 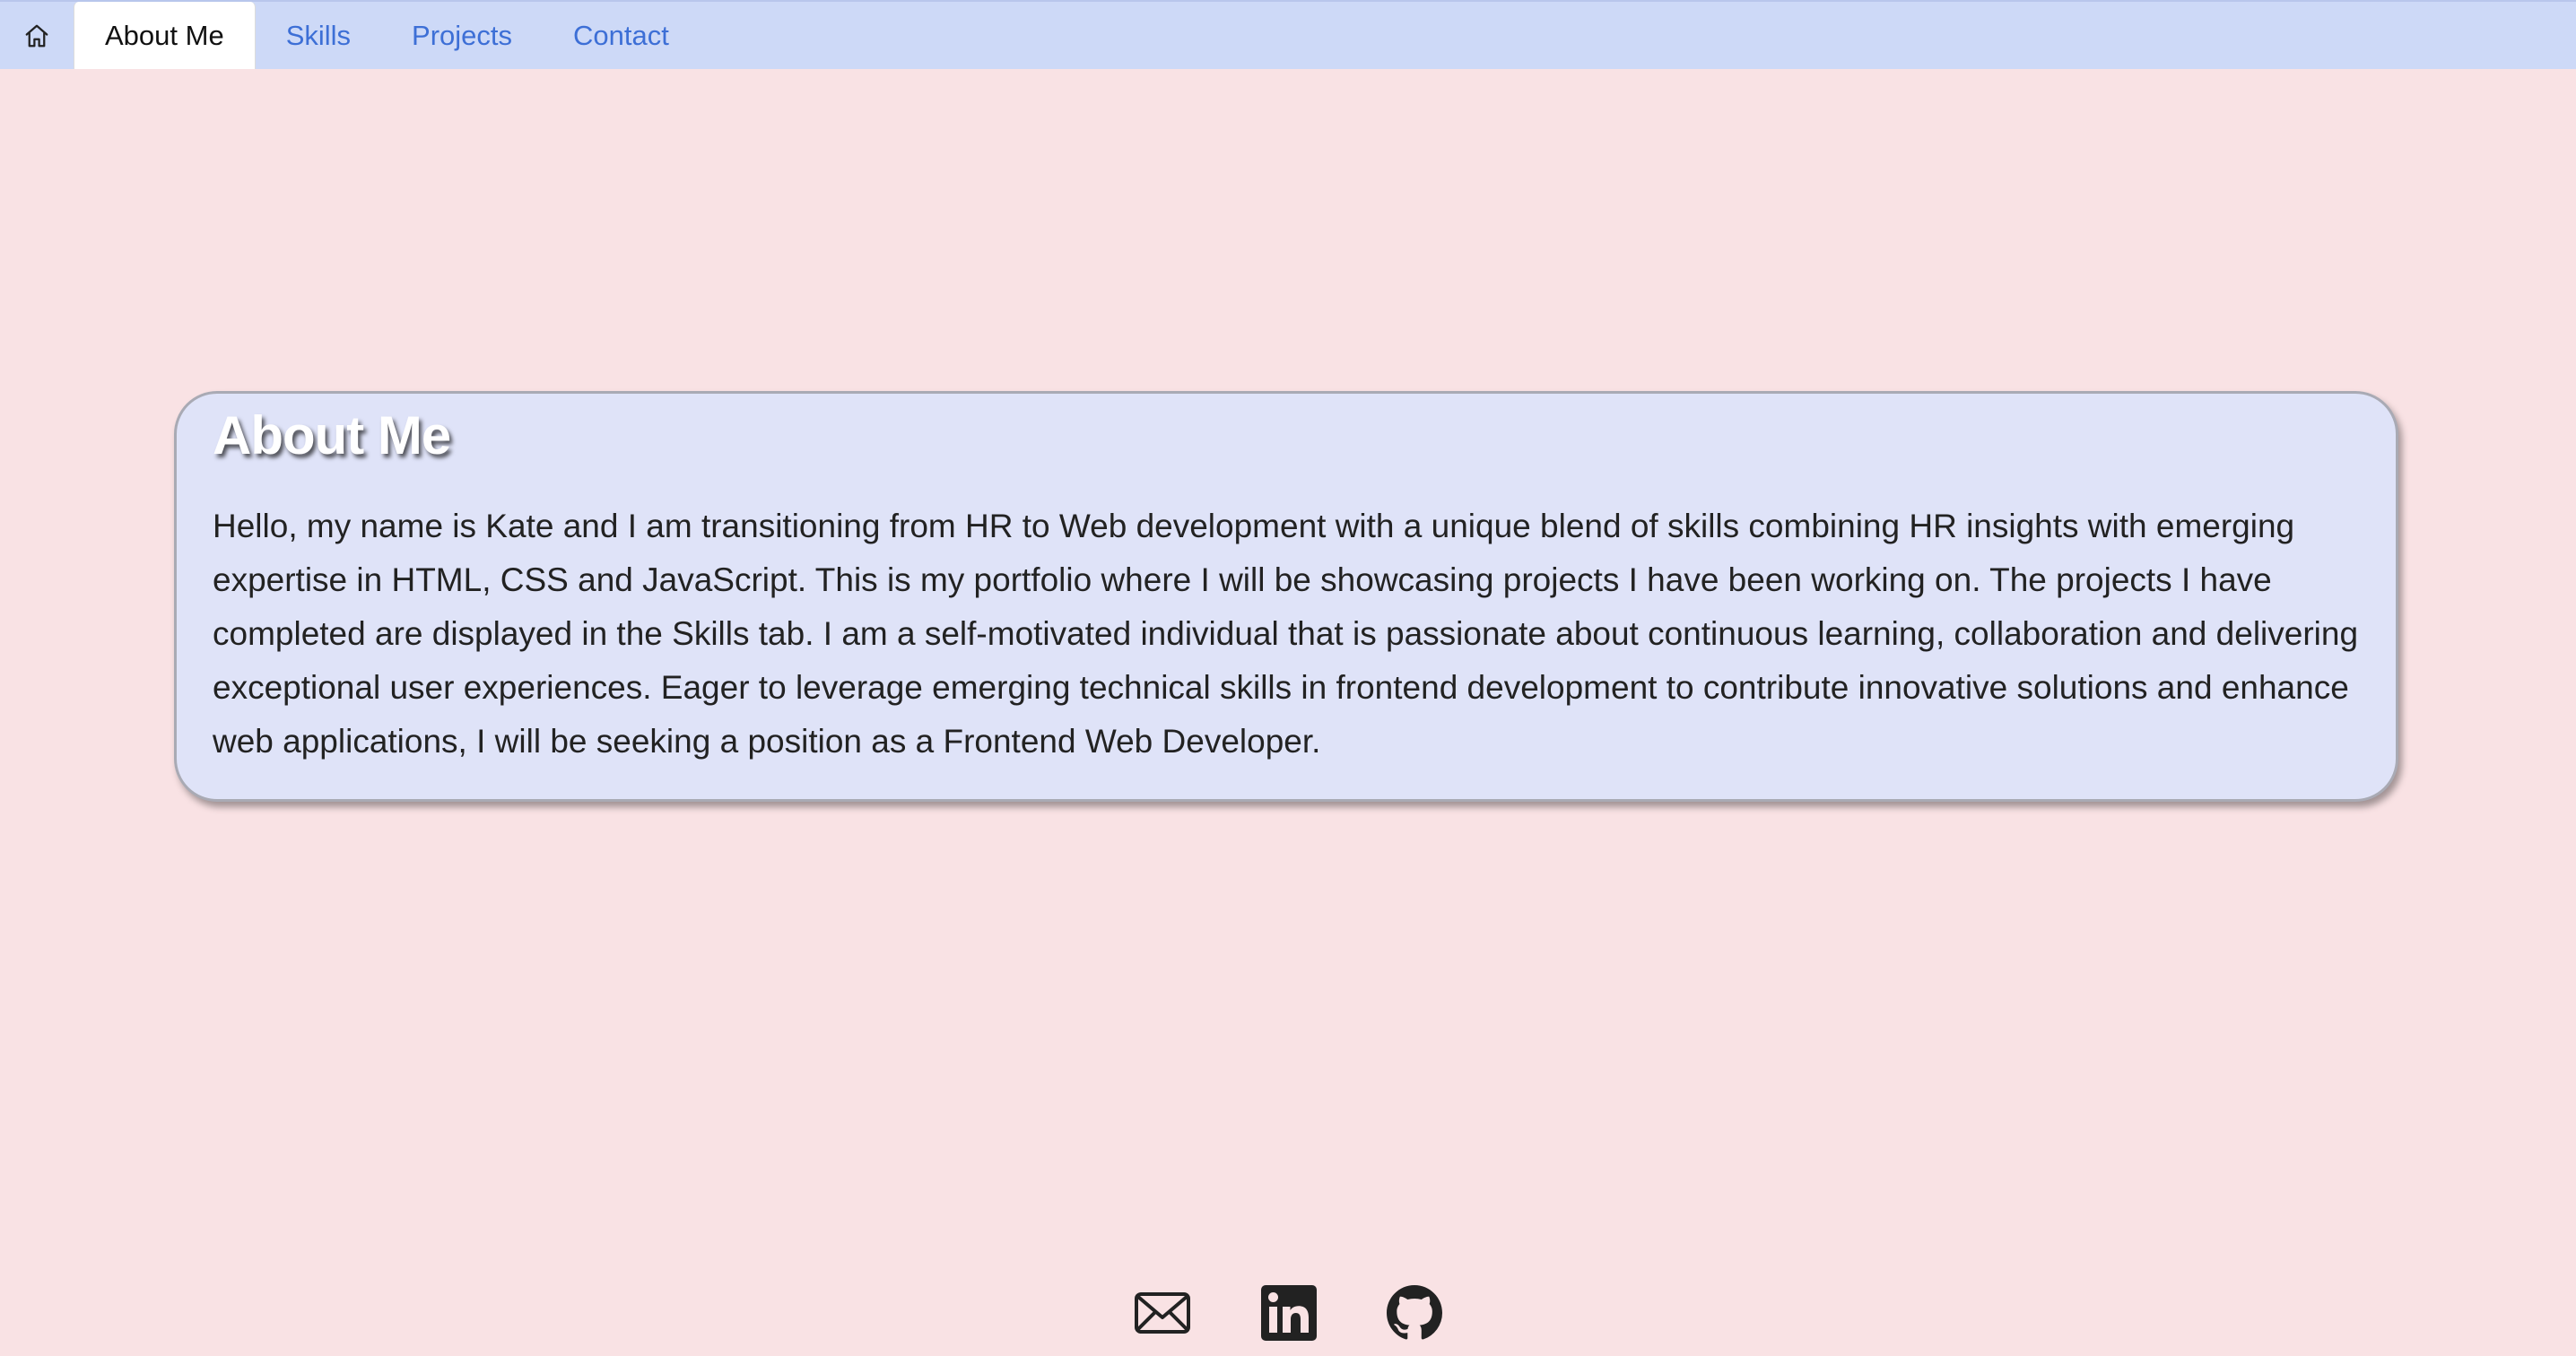 What do you see at coordinates (462, 35) in the screenshot?
I see `tab-projects: Projects` at bounding box center [462, 35].